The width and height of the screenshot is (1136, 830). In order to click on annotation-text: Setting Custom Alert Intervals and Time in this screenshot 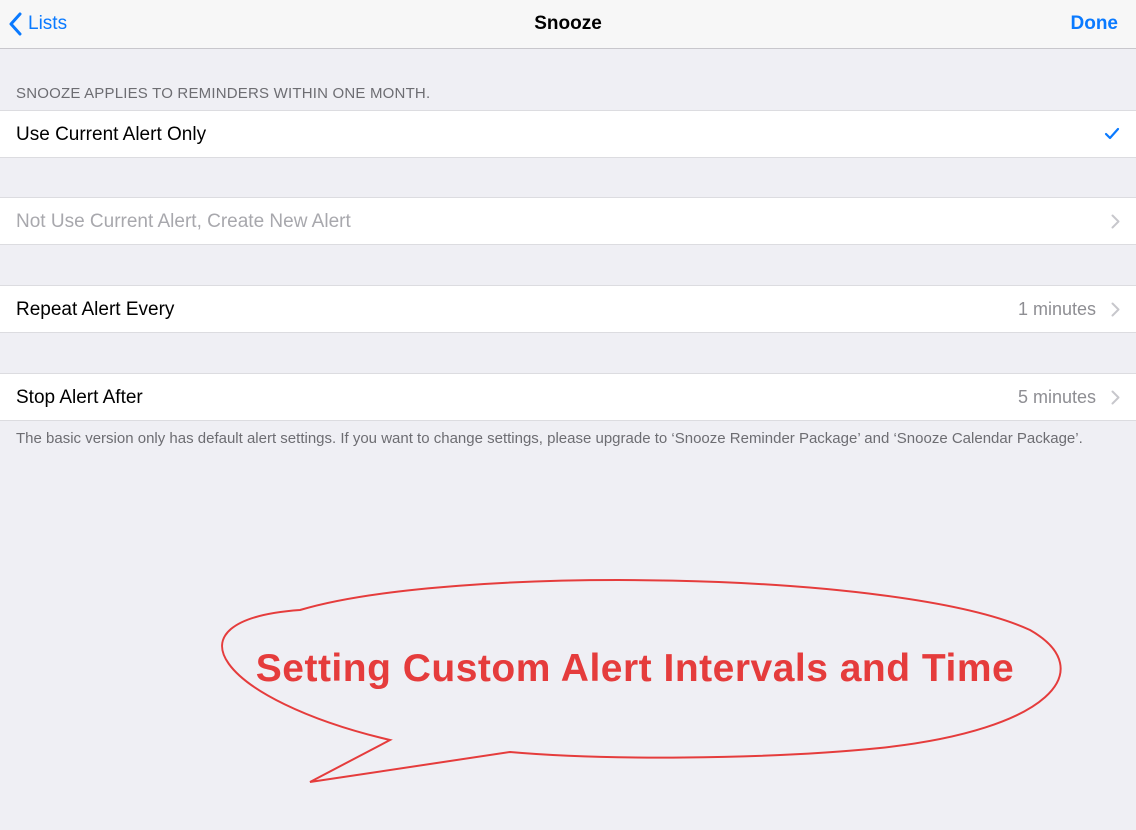, I will do `click(635, 668)`.